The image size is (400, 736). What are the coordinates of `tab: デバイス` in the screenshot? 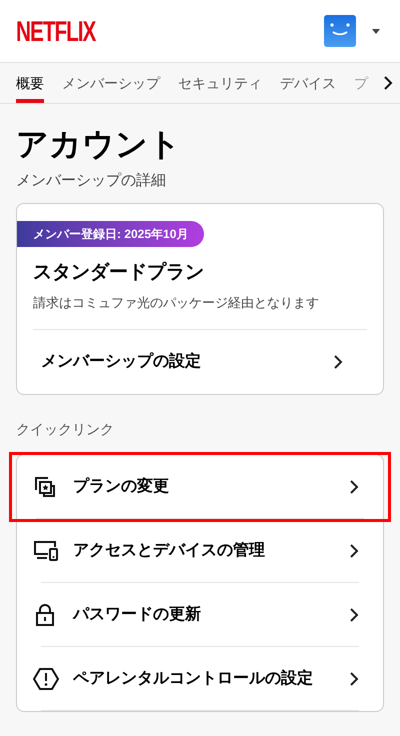 It's located at (308, 83).